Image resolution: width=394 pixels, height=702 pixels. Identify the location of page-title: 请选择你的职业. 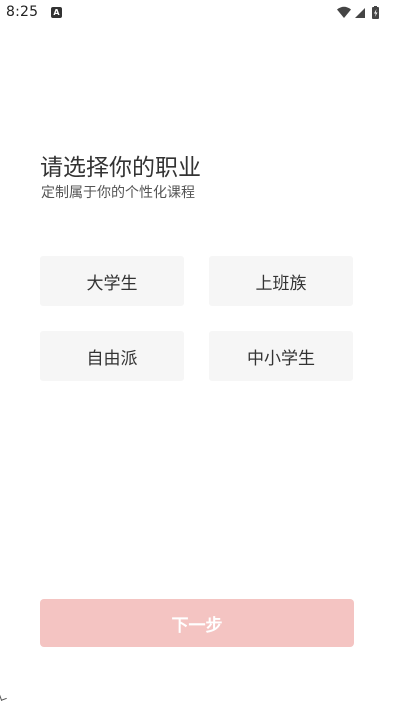
(120, 168).